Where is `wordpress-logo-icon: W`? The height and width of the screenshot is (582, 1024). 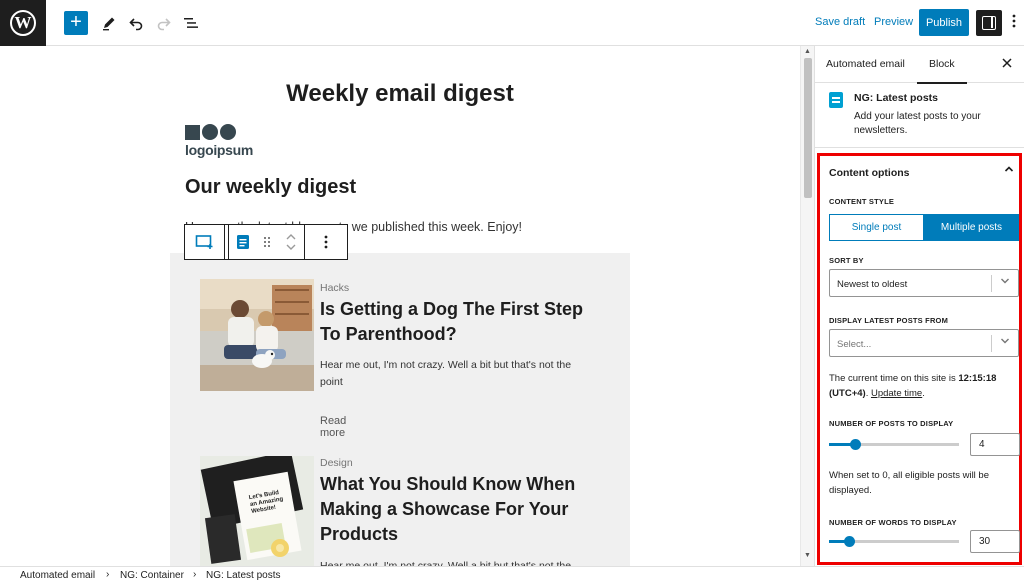 wordpress-logo-icon: W is located at coordinates (23, 23).